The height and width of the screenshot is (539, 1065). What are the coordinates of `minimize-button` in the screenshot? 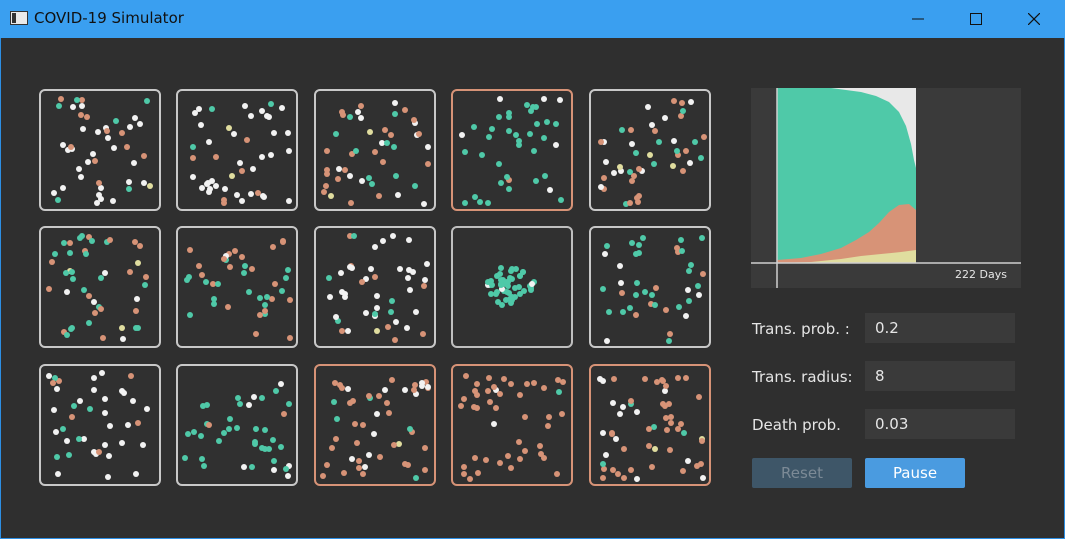 It's located at (918, 19).